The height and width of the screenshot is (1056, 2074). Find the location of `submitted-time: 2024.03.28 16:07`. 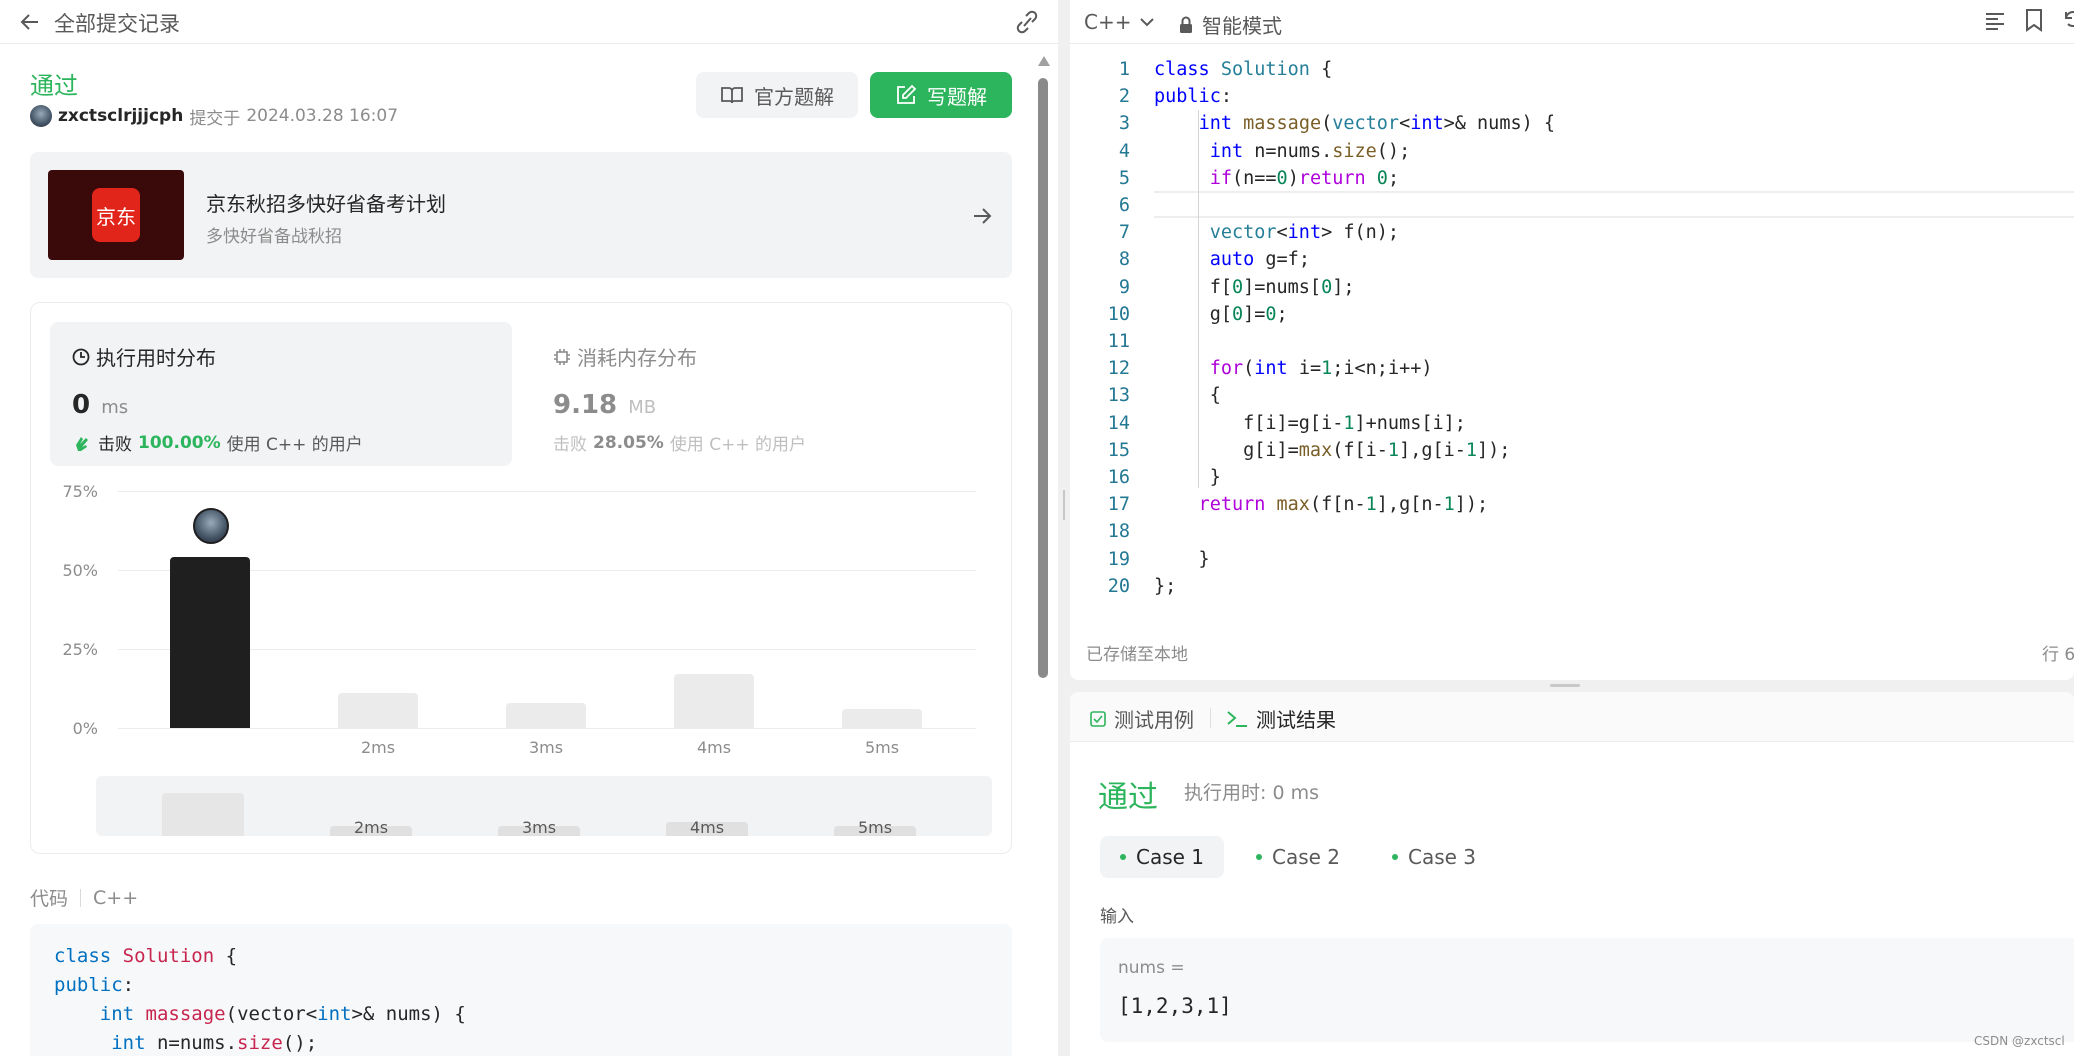

submitted-time: 2024.03.28 16:07 is located at coordinates (322, 116).